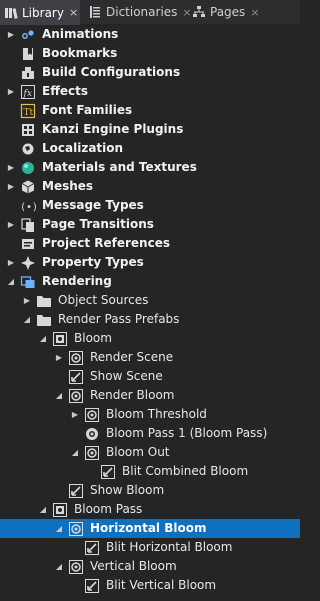 The height and width of the screenshot is (601, 320). What do you see at coordinates (169, 547) in the screenshot?
I see `tree-item-label: Blit Horizontal Bloom` at bounding box center [169, 547].